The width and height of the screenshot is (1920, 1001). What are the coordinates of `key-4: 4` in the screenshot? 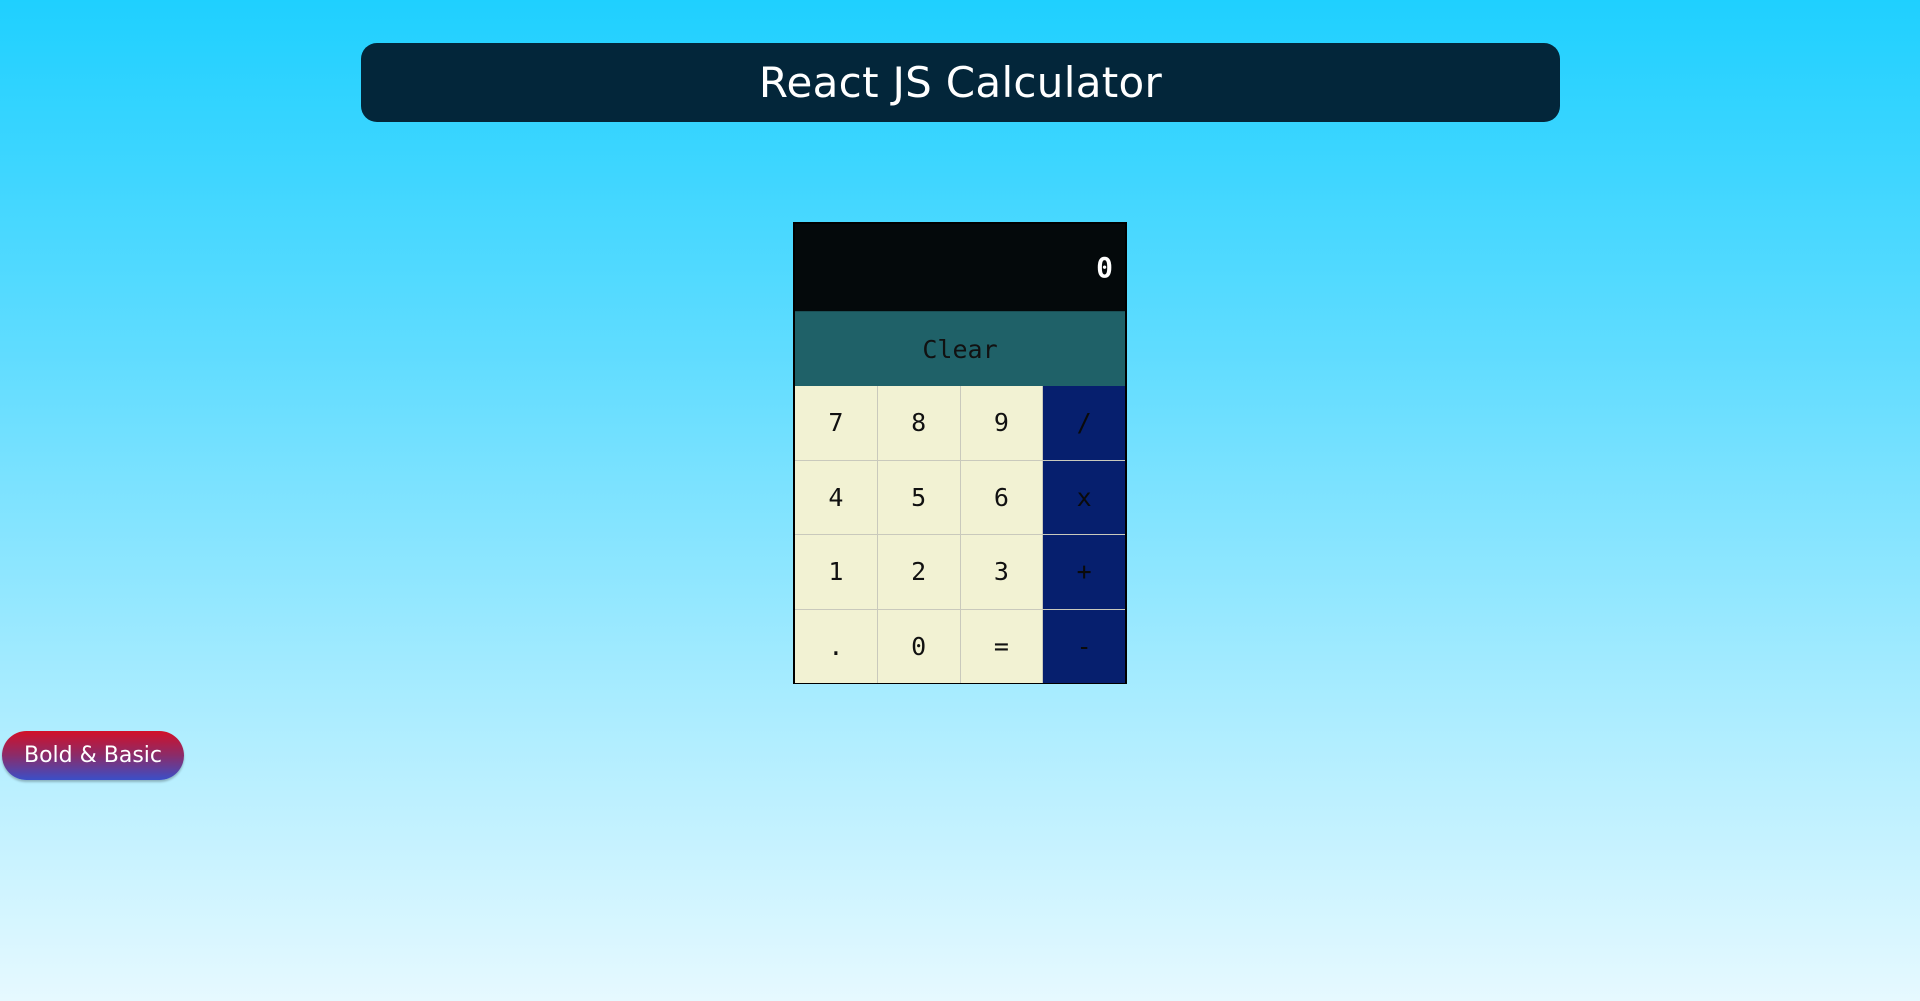 It's located at (836, 497).